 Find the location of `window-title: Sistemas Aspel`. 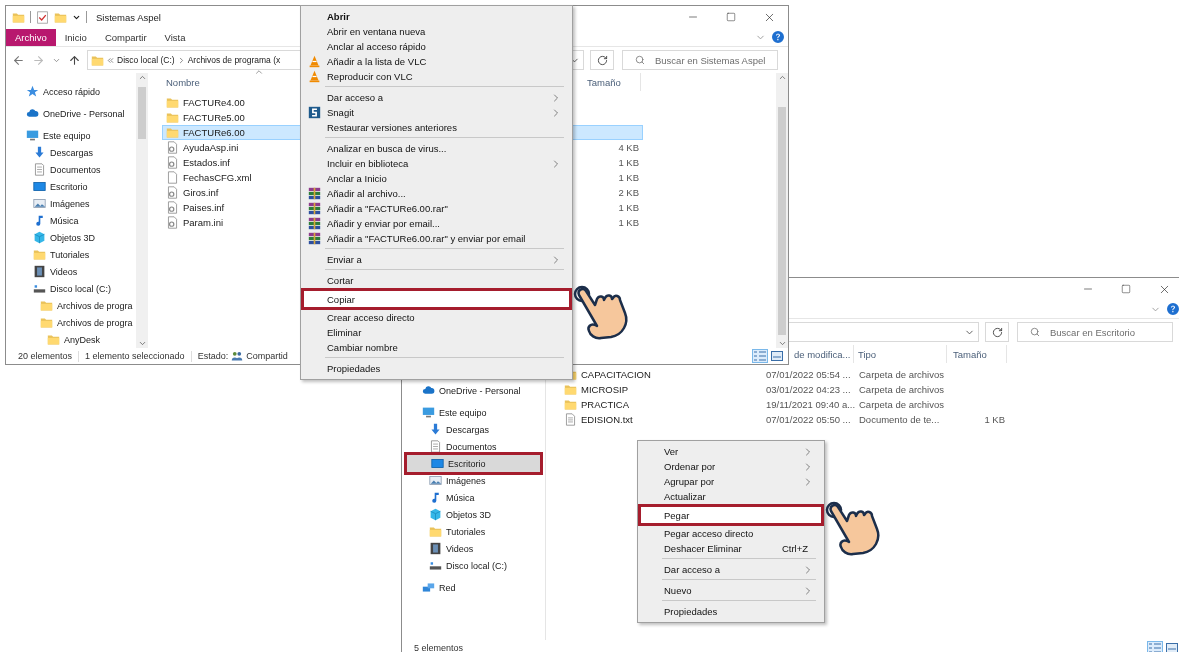

window-title: Sistemas Aspel is located at coordinates (128, 17).